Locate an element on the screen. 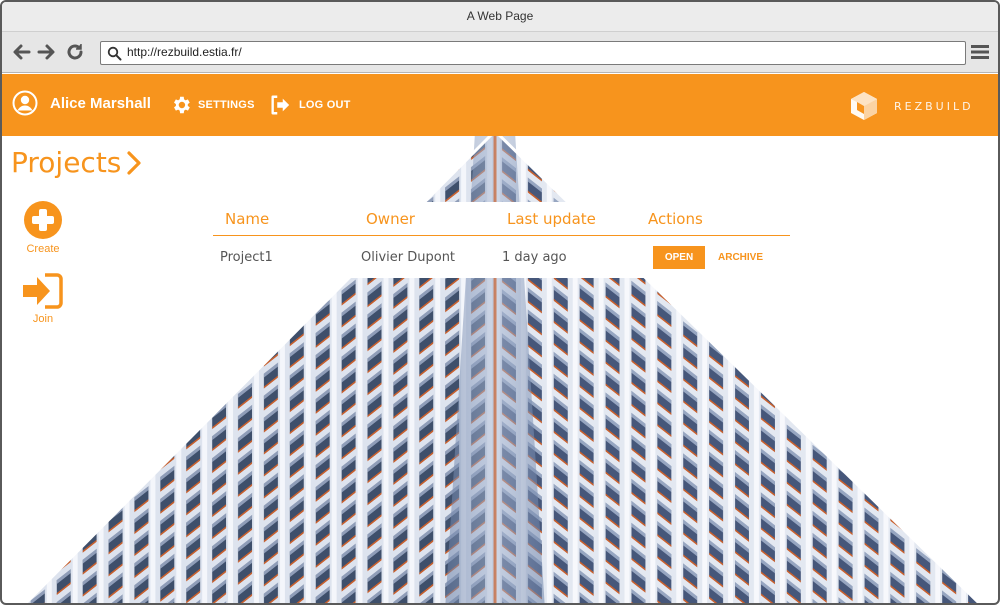  join-enter-icon is located at coordinates (43, 291).